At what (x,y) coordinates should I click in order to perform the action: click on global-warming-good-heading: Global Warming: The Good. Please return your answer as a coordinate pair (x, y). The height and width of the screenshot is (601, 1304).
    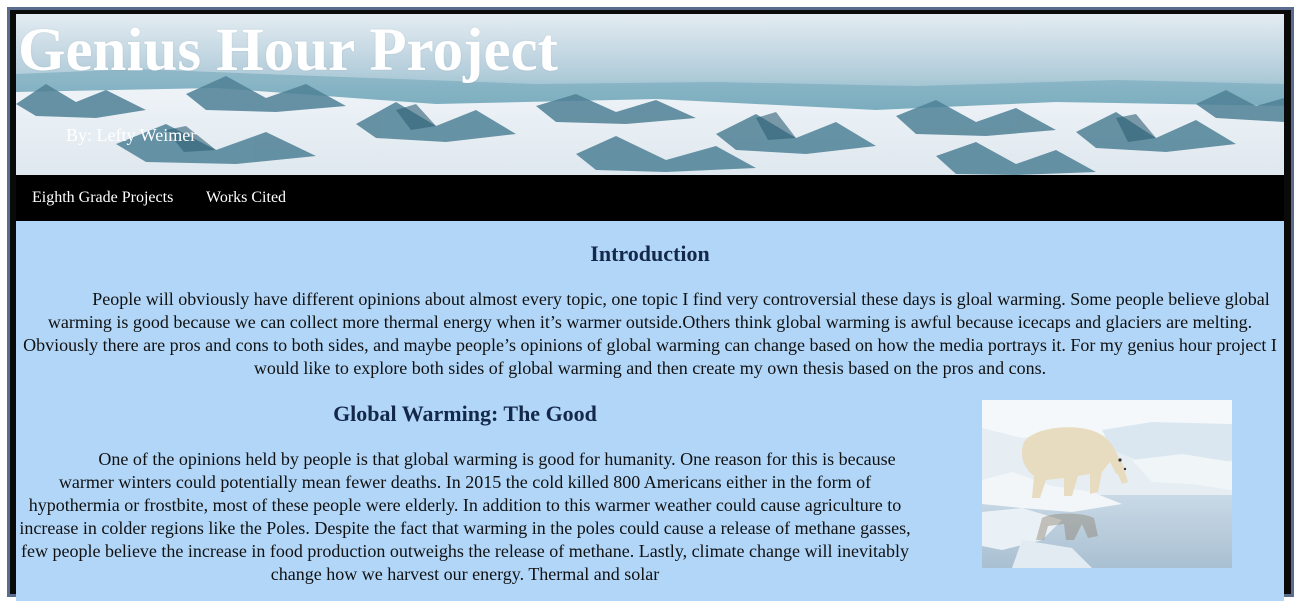
    Looking at the image, I should click on (465, 413).